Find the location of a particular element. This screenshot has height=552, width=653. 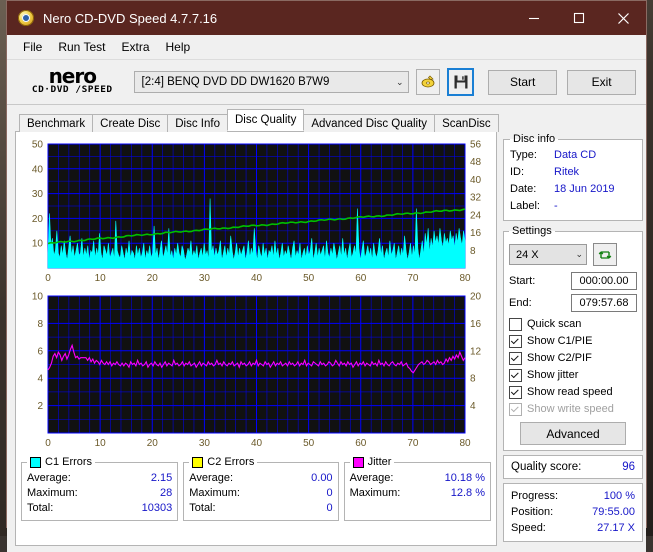

start-input: 000:00.00 is located at coordinates (604, 281).